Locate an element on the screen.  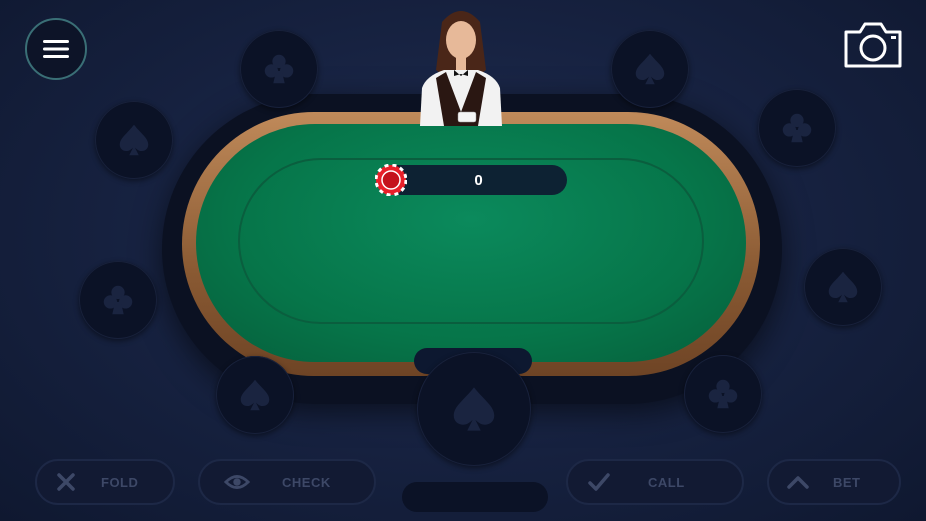
call-button: CALL is located at coordinates (655, 482).